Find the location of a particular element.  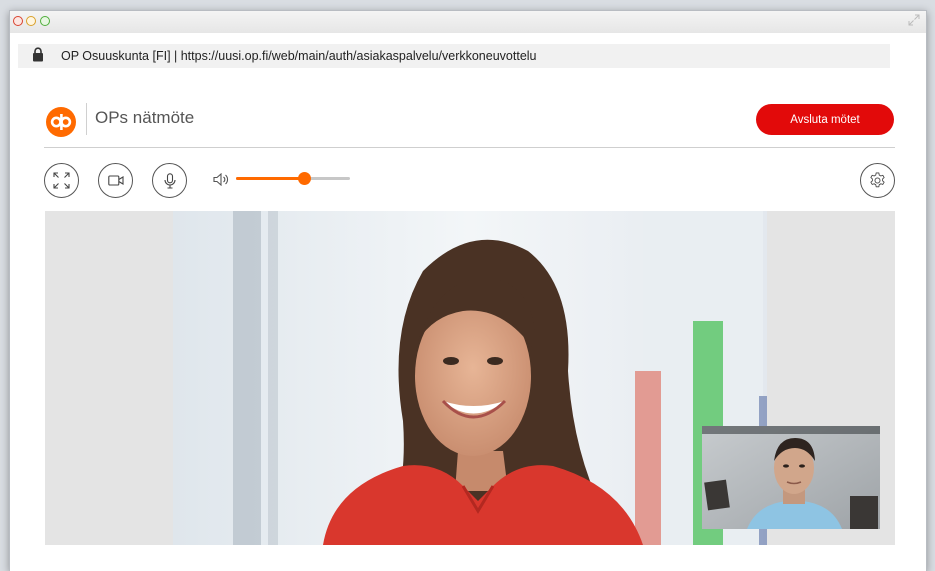

microphone-icon is located at coordinates (169, 180).